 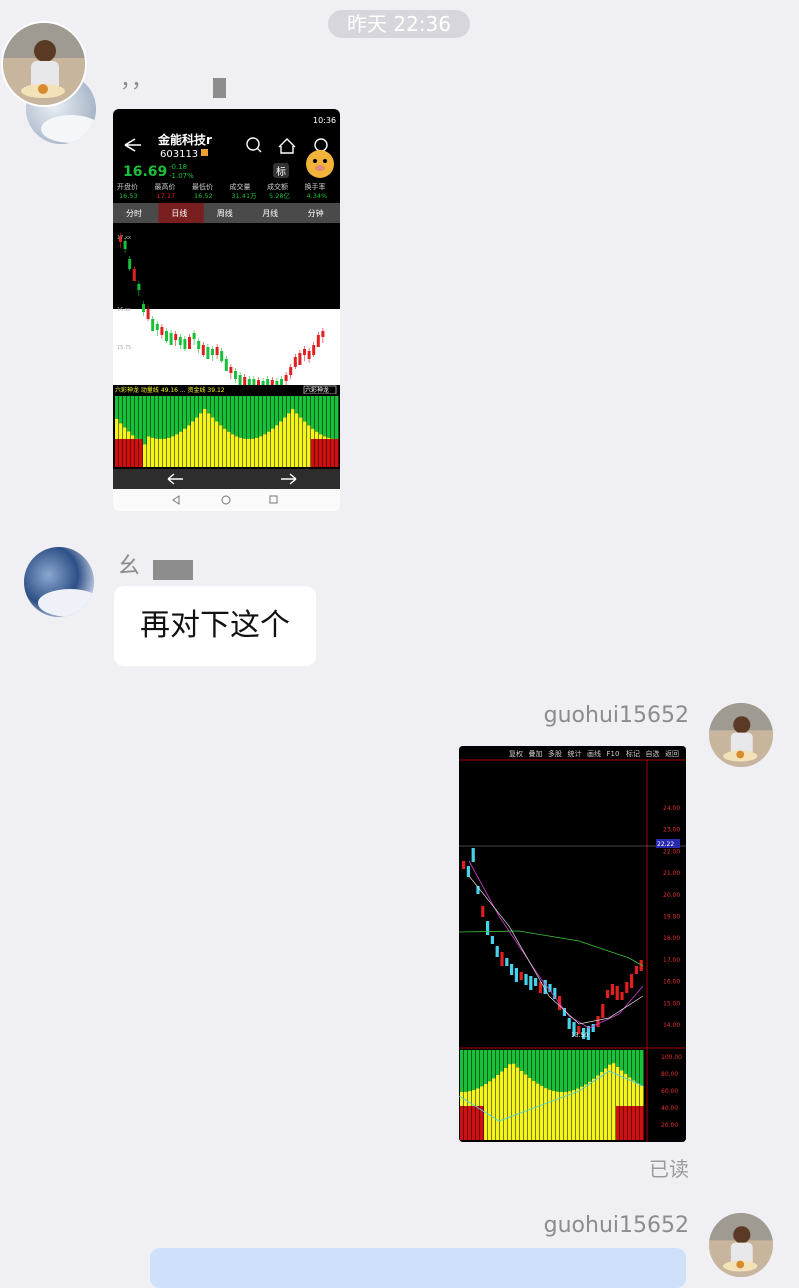 I want to click on indicator-bar: 六彩神龙 动量线 49.16 ... 资金线 39.12, so click(x=170, y=390).